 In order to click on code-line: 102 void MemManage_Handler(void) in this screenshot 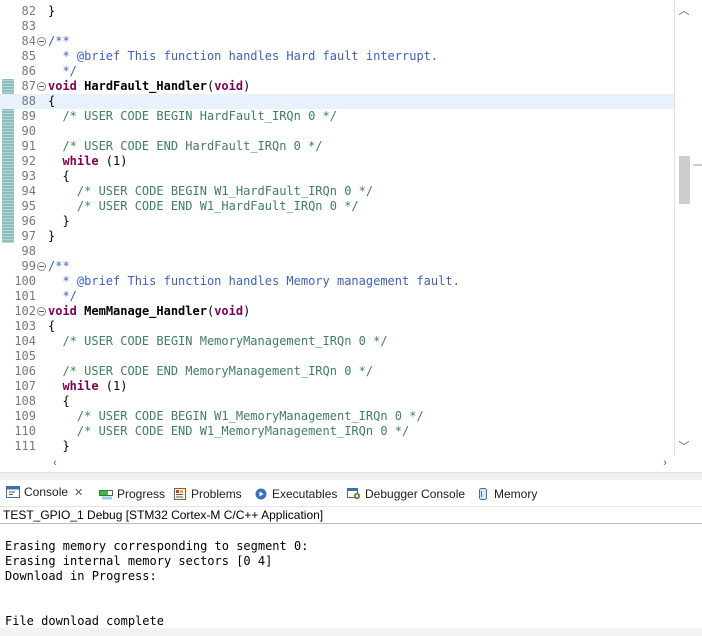, I will do `click(337, 311)`.